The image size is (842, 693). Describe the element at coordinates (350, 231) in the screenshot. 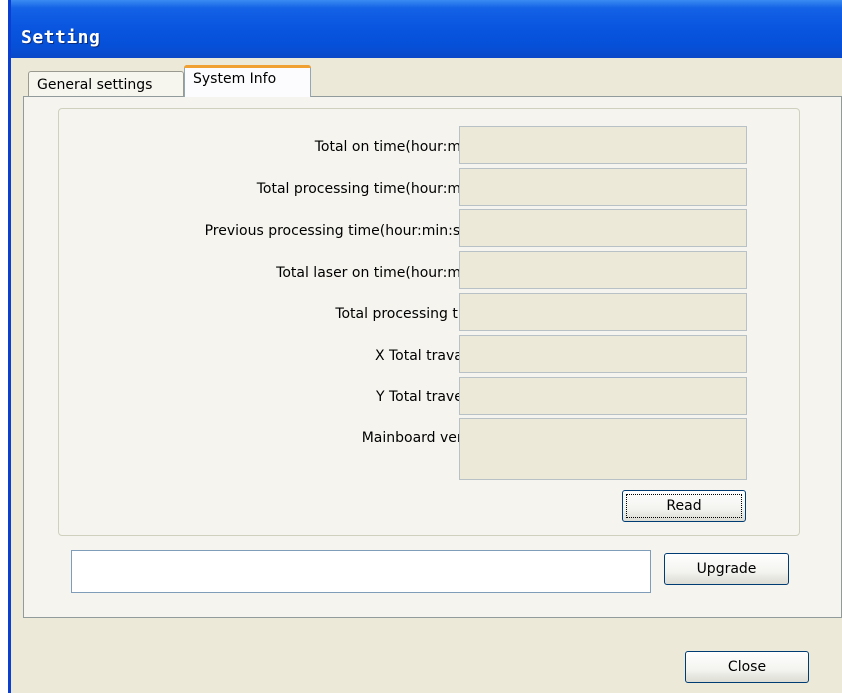

I see `previous-processing-time-label: Previous processing time(hour:min:s:ms):` at that location.